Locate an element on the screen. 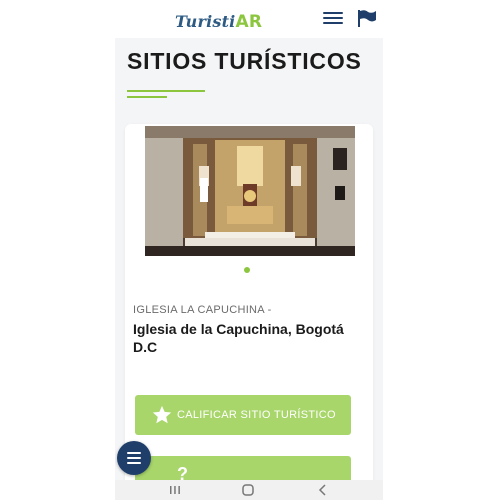  site-category-label: IGLESIA LA CAPUCHINA - is located at coordinates (202, 310).